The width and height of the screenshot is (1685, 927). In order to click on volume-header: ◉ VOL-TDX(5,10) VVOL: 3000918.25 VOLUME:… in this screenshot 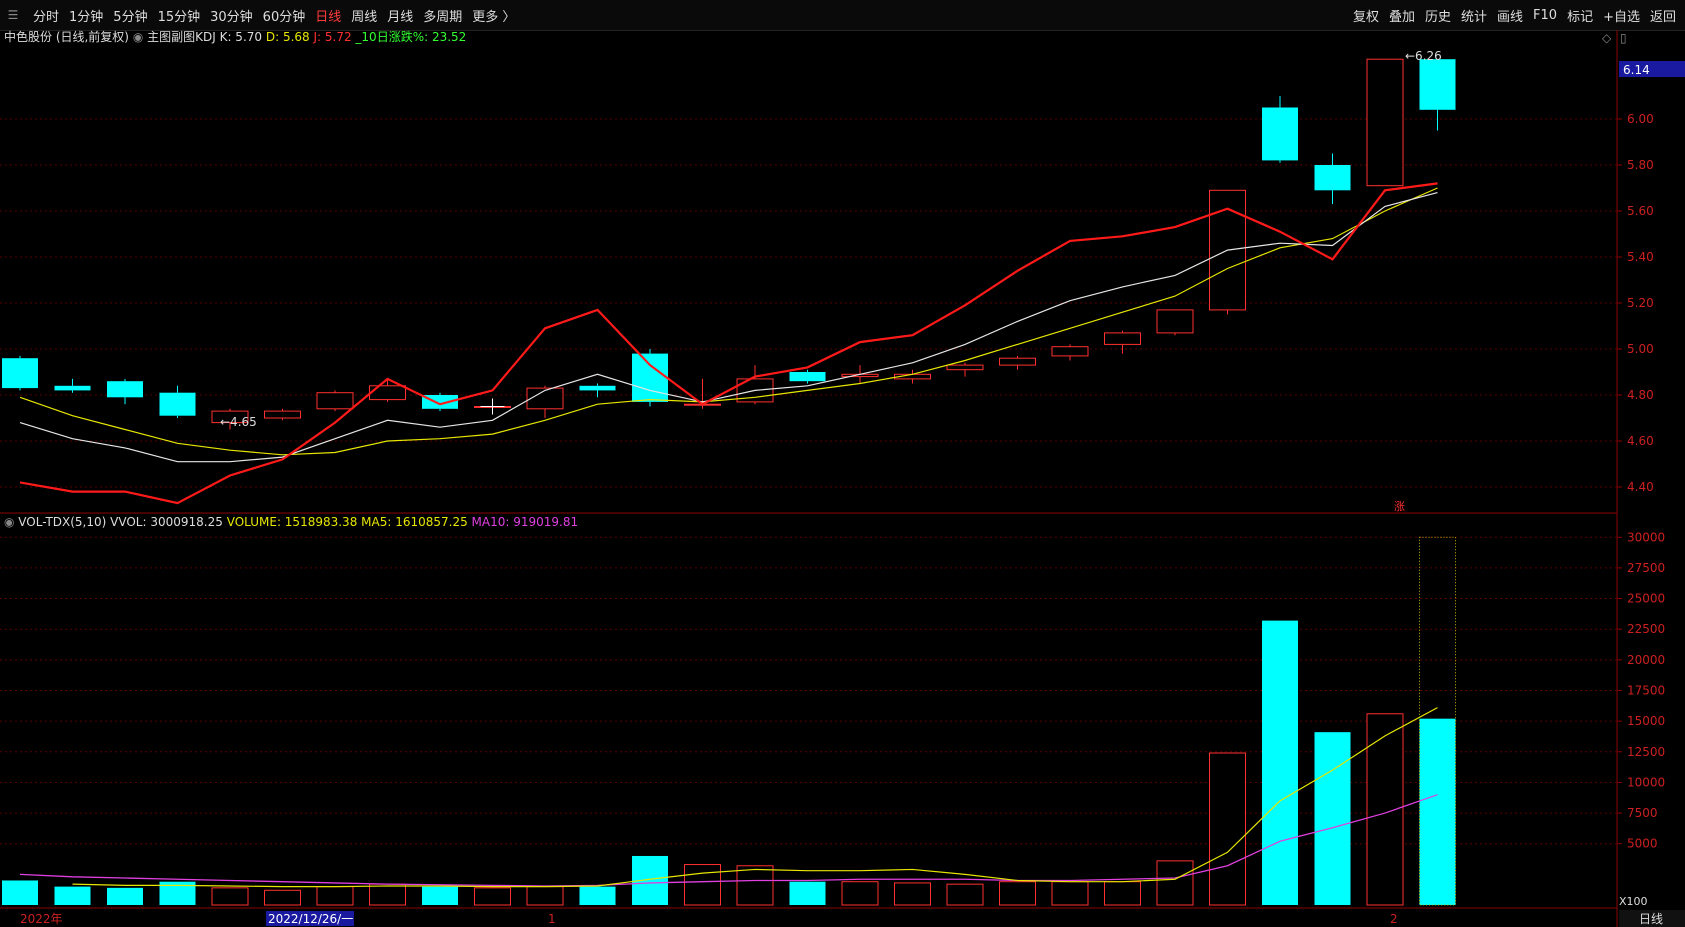, I will do `click(291, 522)`.